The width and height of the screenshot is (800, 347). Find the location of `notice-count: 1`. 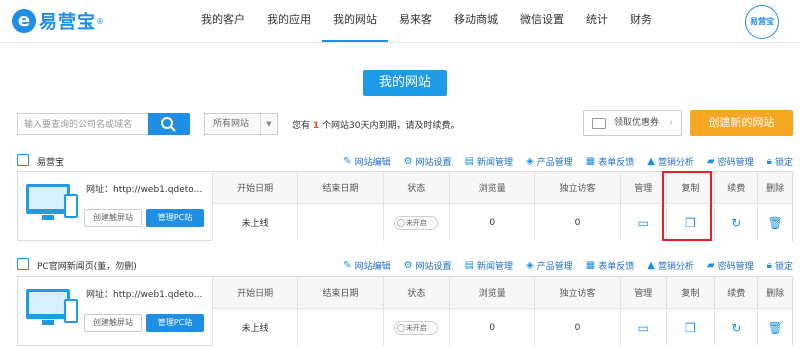

notice-count: 1 is located at coordinates (316, 126).